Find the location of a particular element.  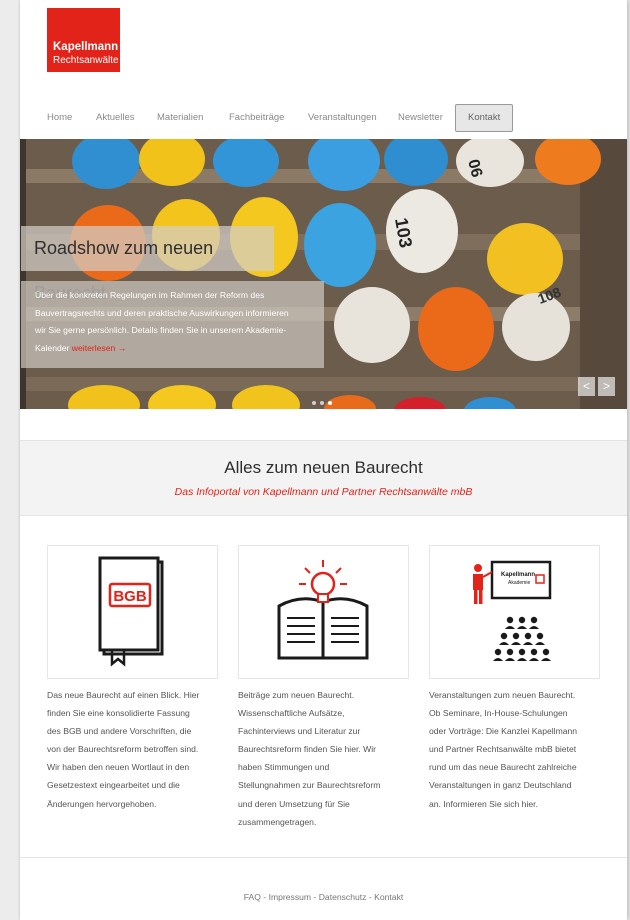

card-veranstaltungen: Kapellmann Akademie is located at coordinates (514, 612).